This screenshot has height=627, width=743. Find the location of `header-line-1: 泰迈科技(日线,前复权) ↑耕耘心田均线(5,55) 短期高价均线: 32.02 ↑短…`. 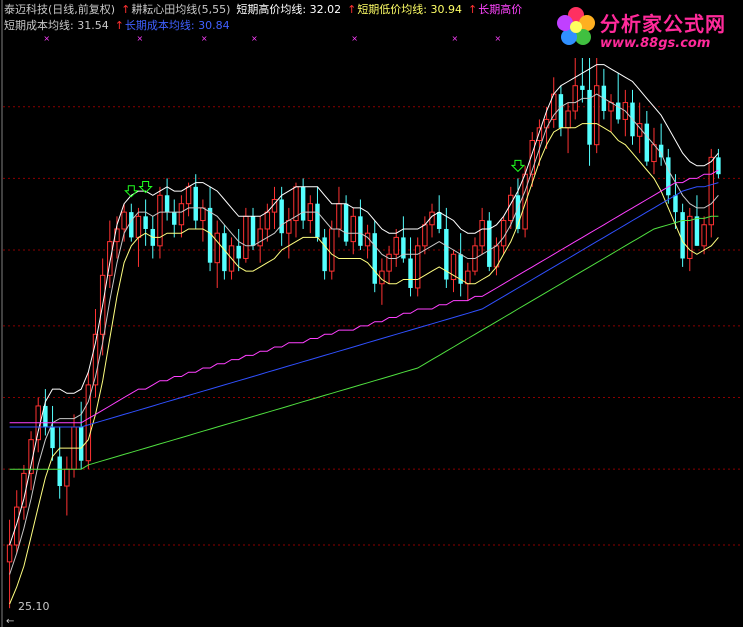

header-line-1: 泰迈科技(日线,前复权) ↑耕耘心田均线(5,55) 短期高价均线: 32.02 ↑短… is located at coordinates (266, 9).